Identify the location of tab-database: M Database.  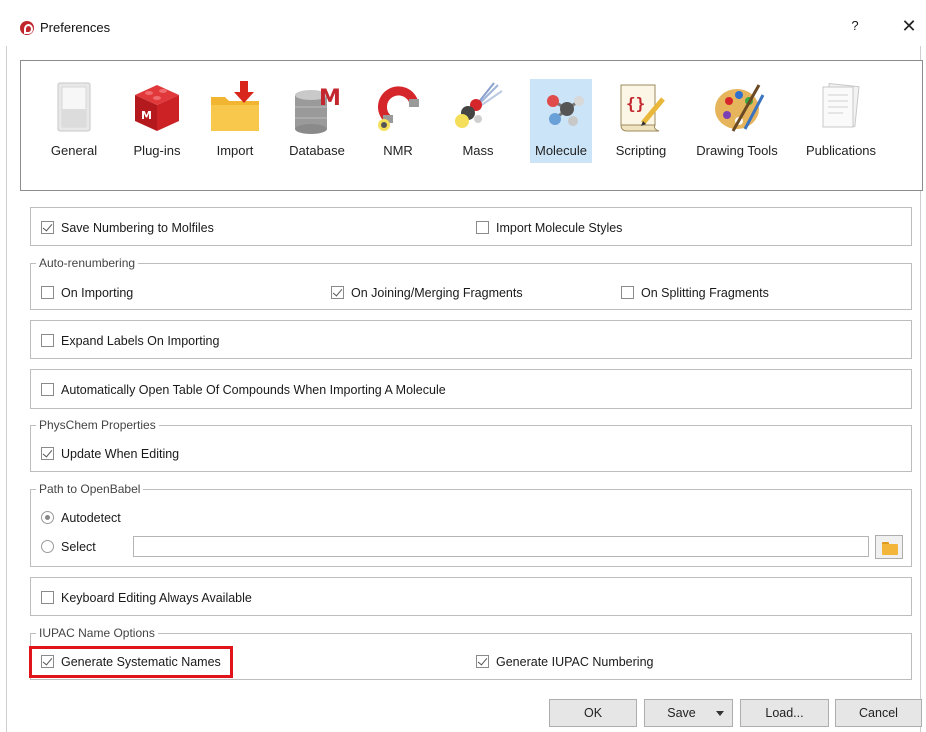
(317, 122).